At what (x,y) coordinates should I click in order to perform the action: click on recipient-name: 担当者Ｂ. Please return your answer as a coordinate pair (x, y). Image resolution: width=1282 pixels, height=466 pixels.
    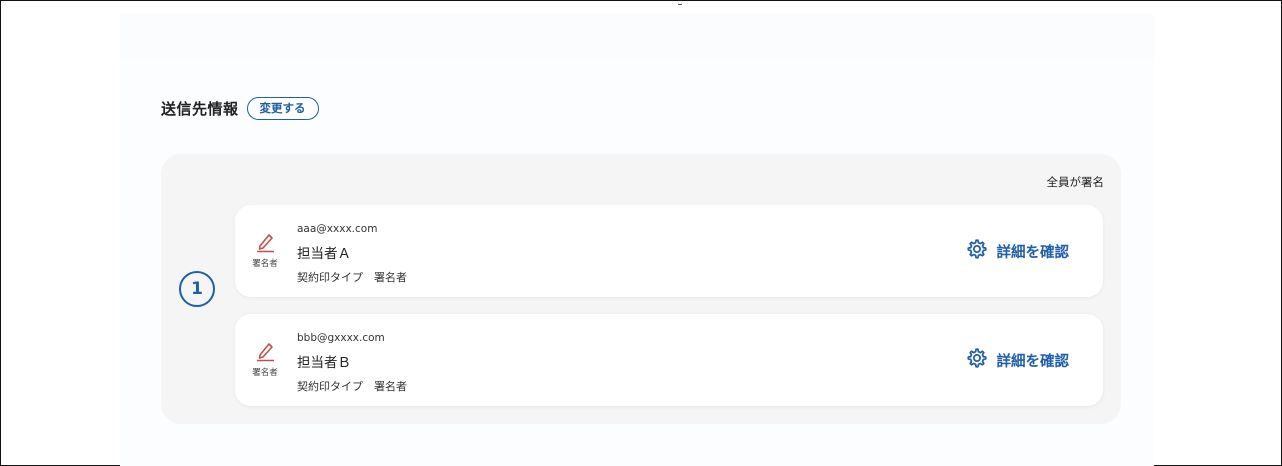
    Looking at the image, I should click on (324, 363).